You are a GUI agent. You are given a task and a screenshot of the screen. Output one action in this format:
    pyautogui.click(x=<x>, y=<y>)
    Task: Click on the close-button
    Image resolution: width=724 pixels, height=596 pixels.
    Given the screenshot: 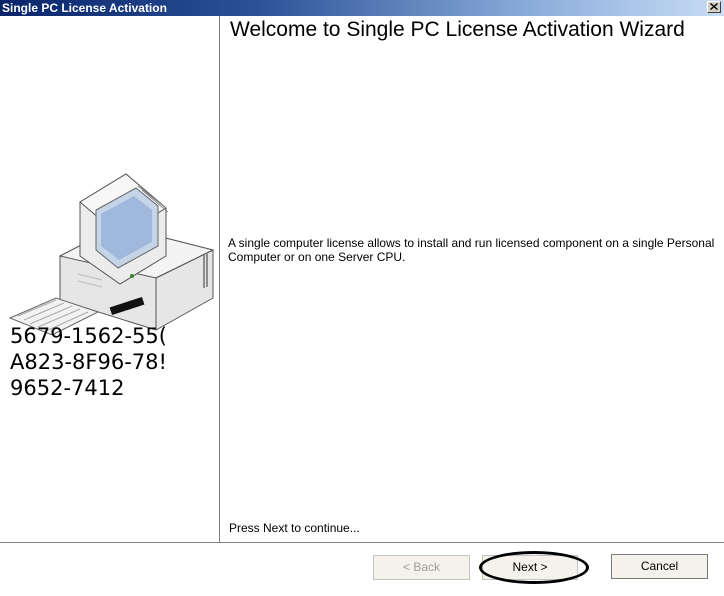 What is the action you would take?
    pyautogui.click(x=714, y=7)
    